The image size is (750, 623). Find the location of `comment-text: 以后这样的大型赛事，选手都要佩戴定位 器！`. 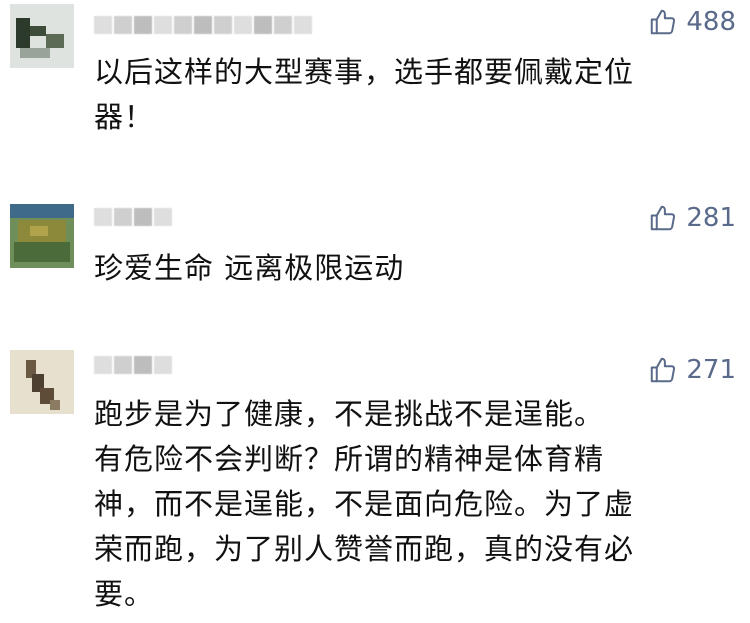

comment-text: 以后这样的大型赛事，选手都要佩戴定位 器！ is located at coordinates (364, 94).